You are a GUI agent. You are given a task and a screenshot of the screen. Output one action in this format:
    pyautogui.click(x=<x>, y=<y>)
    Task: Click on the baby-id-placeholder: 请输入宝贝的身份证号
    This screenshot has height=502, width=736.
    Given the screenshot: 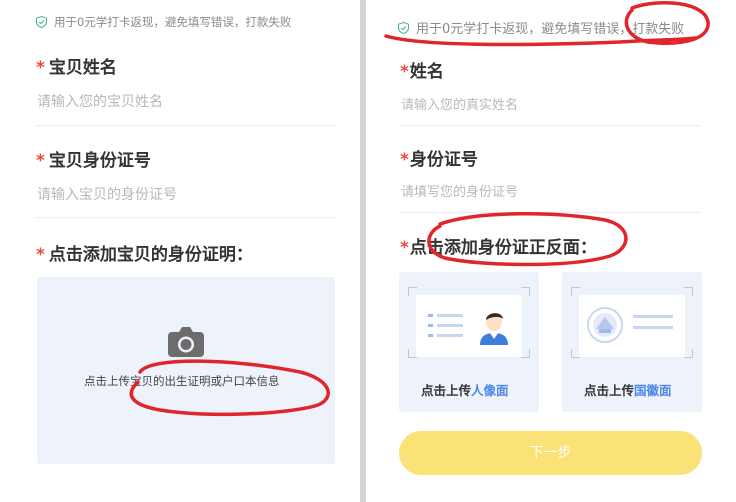 What is the action you would take?
    pyautogui.click(x=107, y=195)
    